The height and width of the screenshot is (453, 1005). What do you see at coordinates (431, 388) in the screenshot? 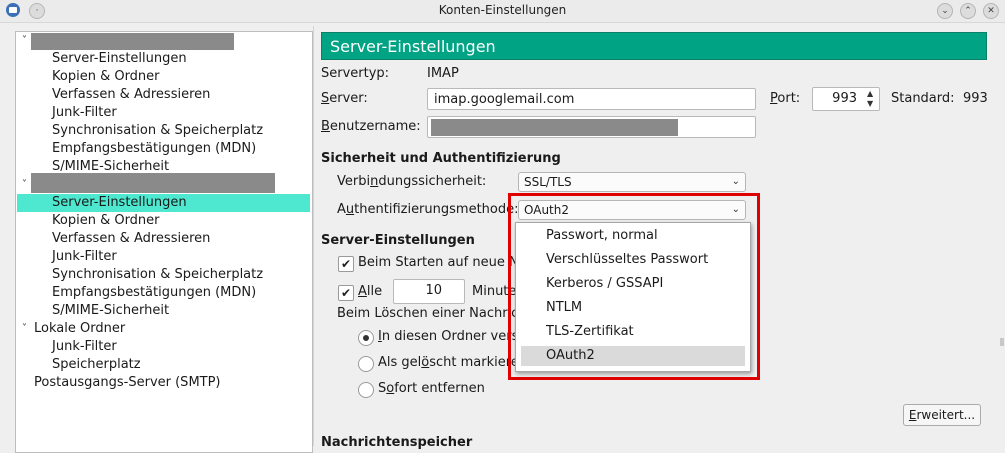
I see `remove-immediately-label: Sofort entfernen` at bounding box center [431, 388].